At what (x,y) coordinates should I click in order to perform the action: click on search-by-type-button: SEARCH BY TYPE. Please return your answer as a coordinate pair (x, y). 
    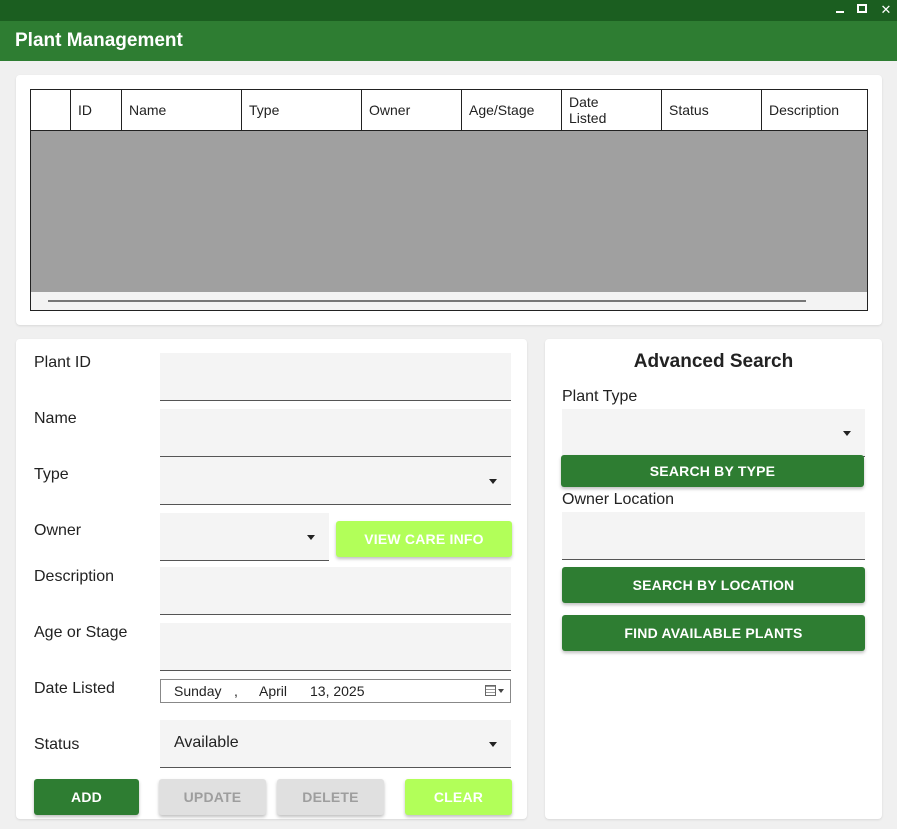
    Looking at the image, I should click on (712, 471).